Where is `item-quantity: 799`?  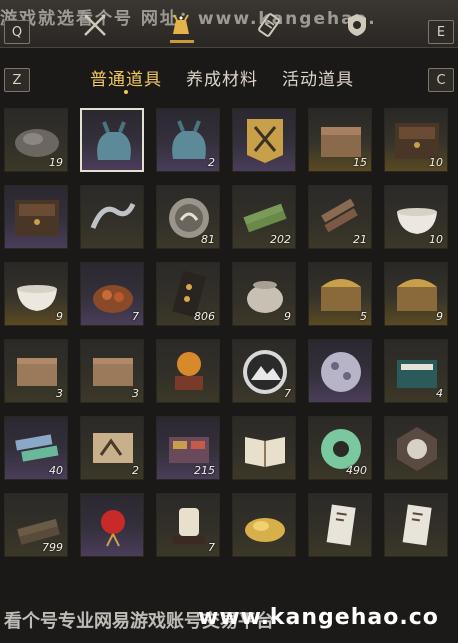 item-quantity: 799 is located at coordinates (52, 547).